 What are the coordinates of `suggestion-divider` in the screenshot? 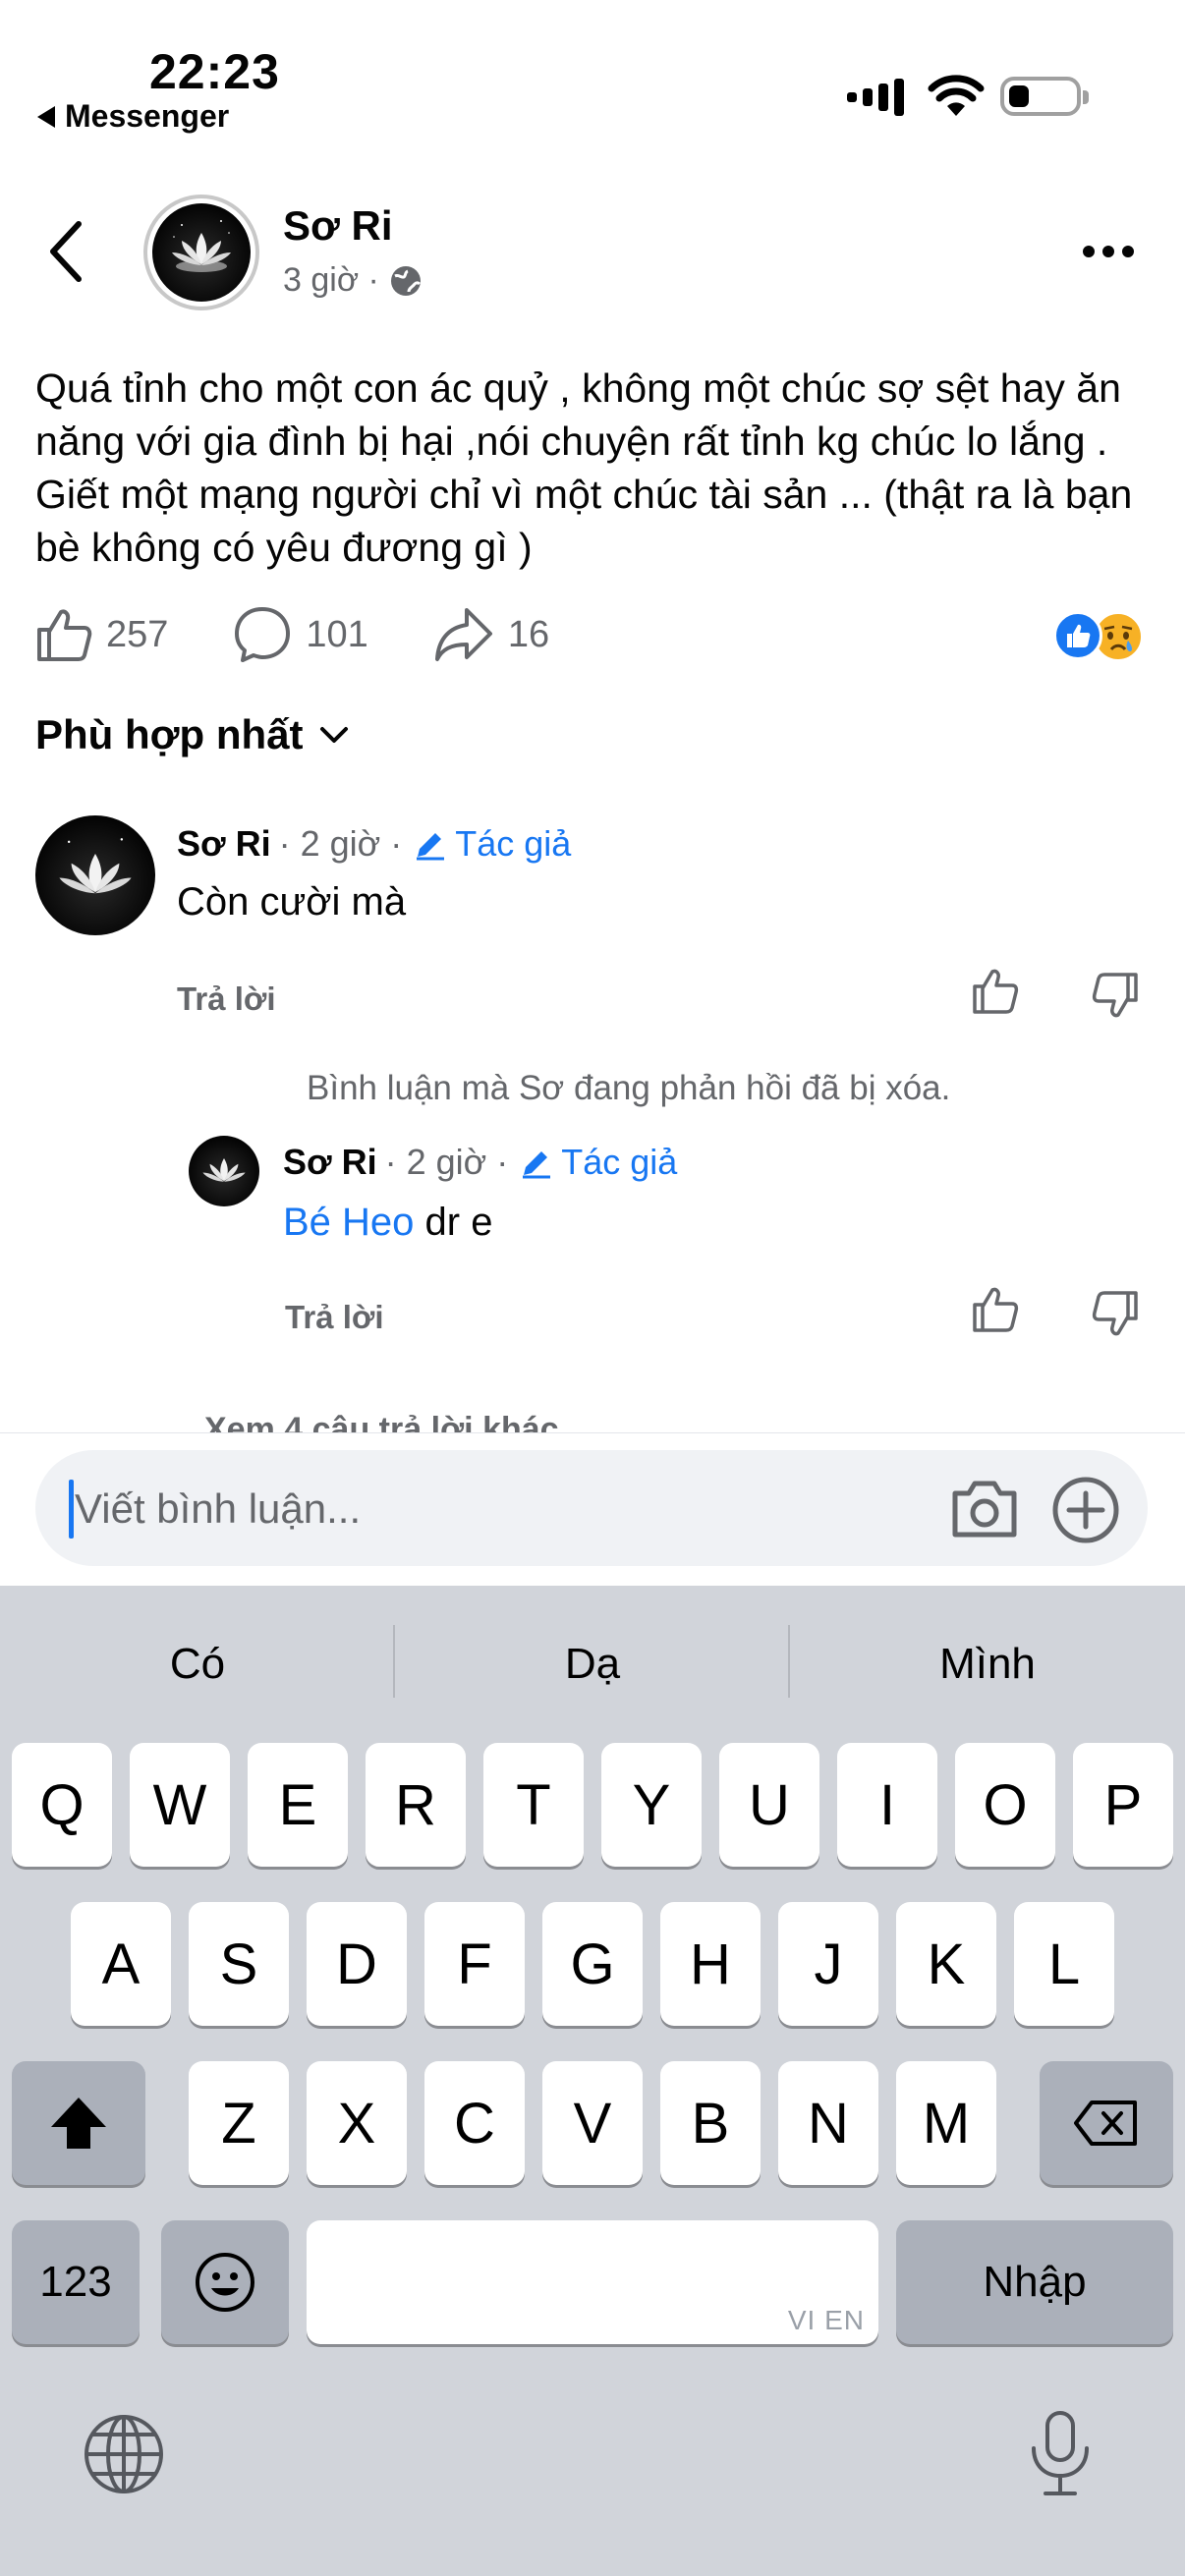 It's located at (789, 1661).